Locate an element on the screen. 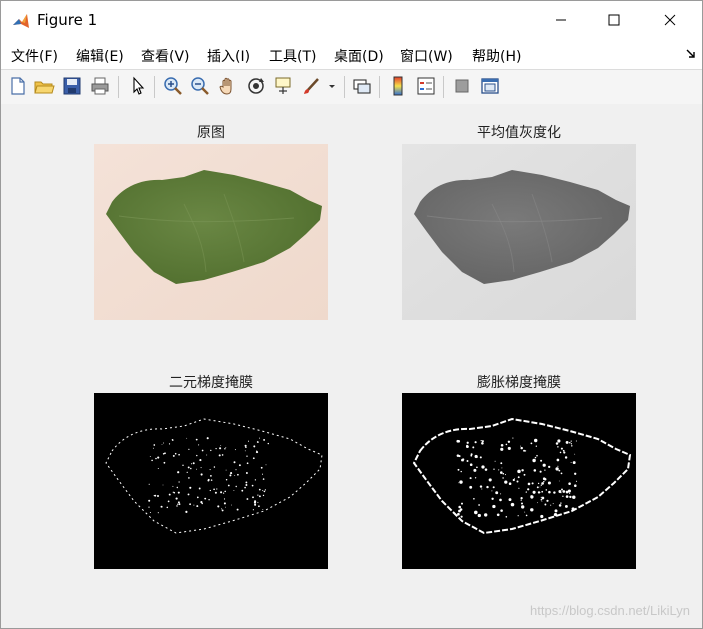 The image size is (703, 629). legend-icon is located at coordinates (426, 86).